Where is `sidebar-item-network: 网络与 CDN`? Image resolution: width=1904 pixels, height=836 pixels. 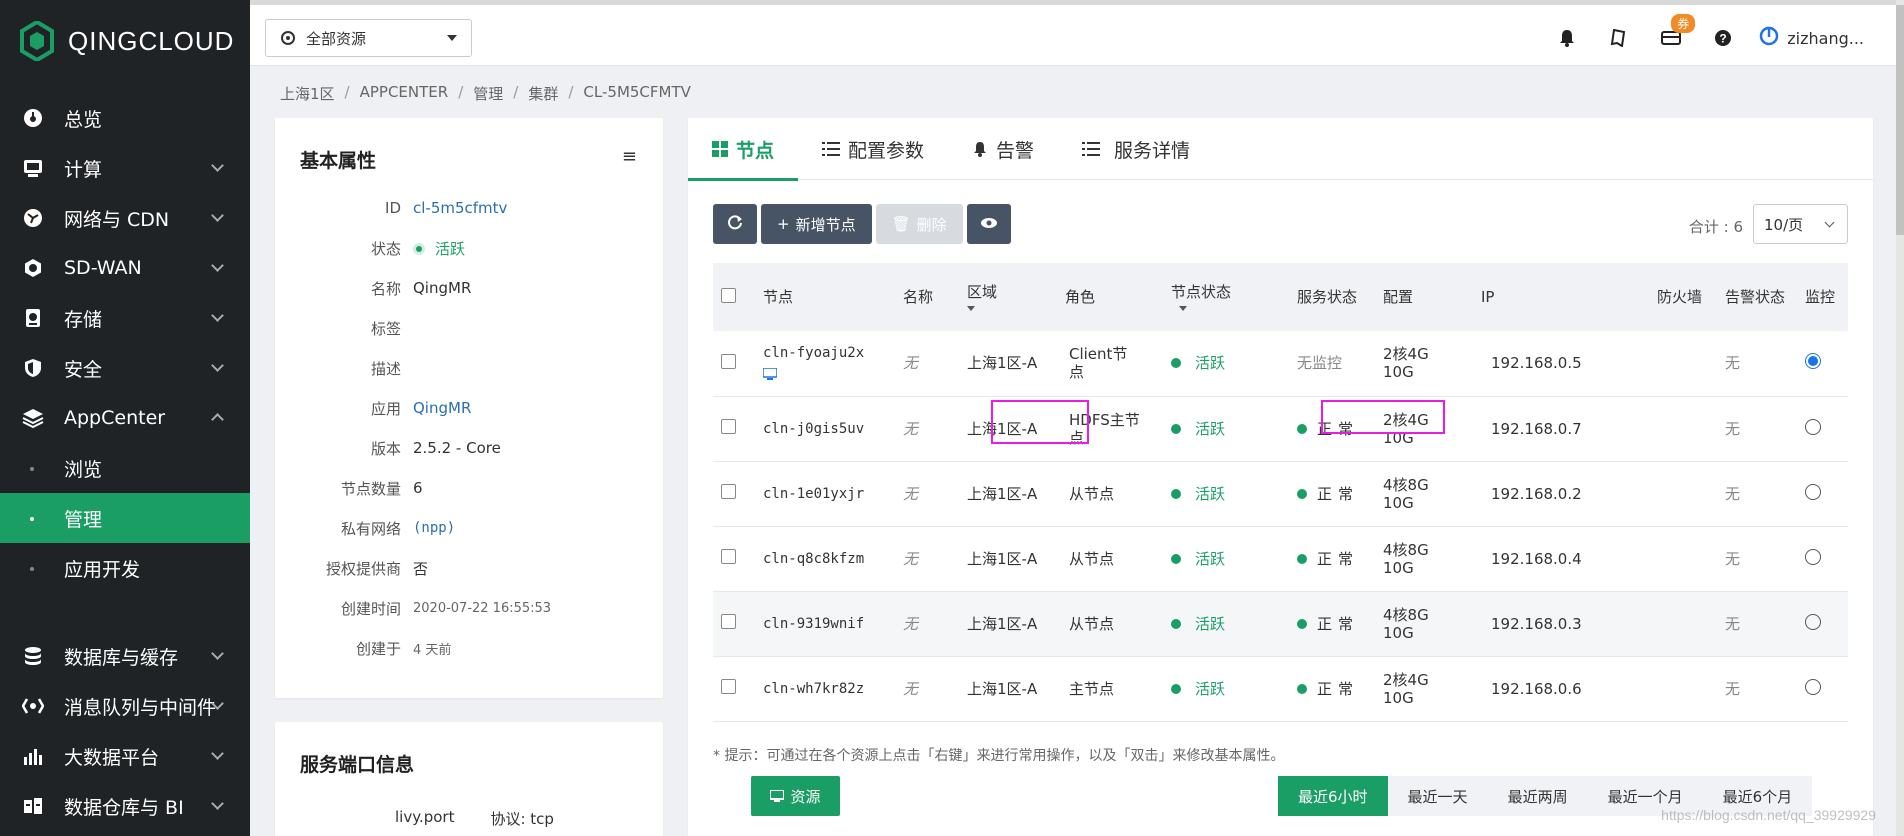
sidebar-item-network: 网络与 CDN is located at coordinates (125, 218).